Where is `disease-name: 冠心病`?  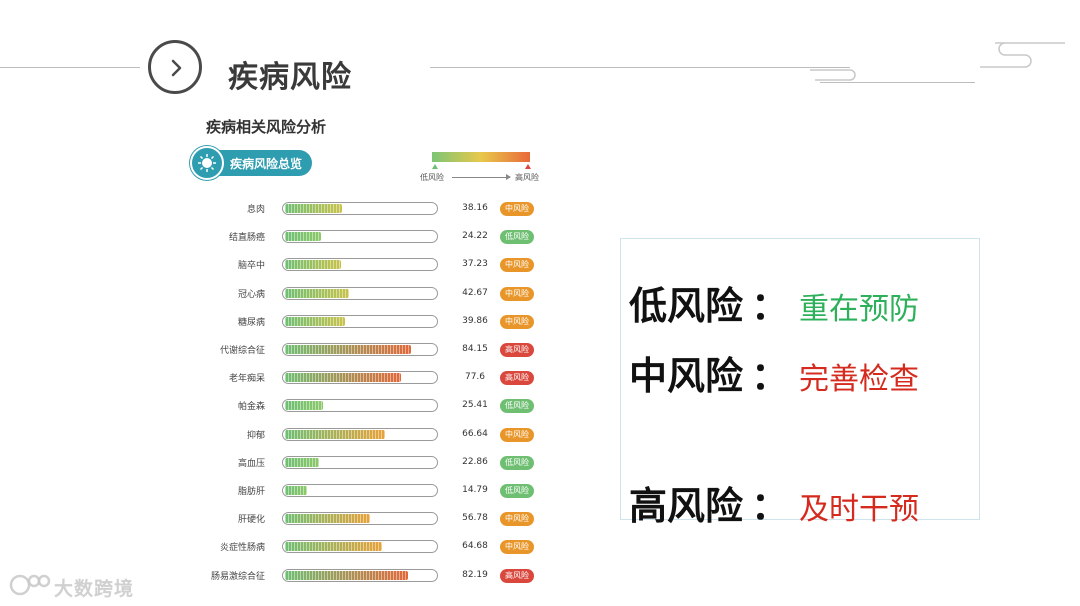 disease-name: 冠心病 is located at coordinates (251, 294).